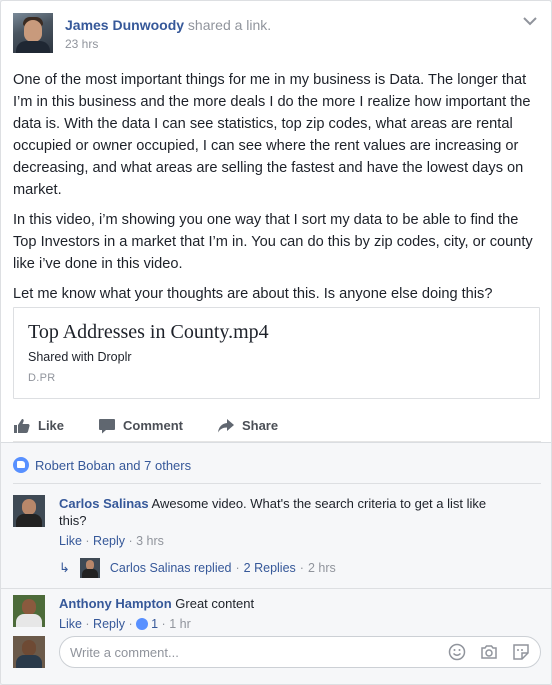 Image resolution: width=552 pixels, height=685 pixels. Describe the element at coordinates (51, 425) in the screenshot. I see `like-label: Like` at that location.